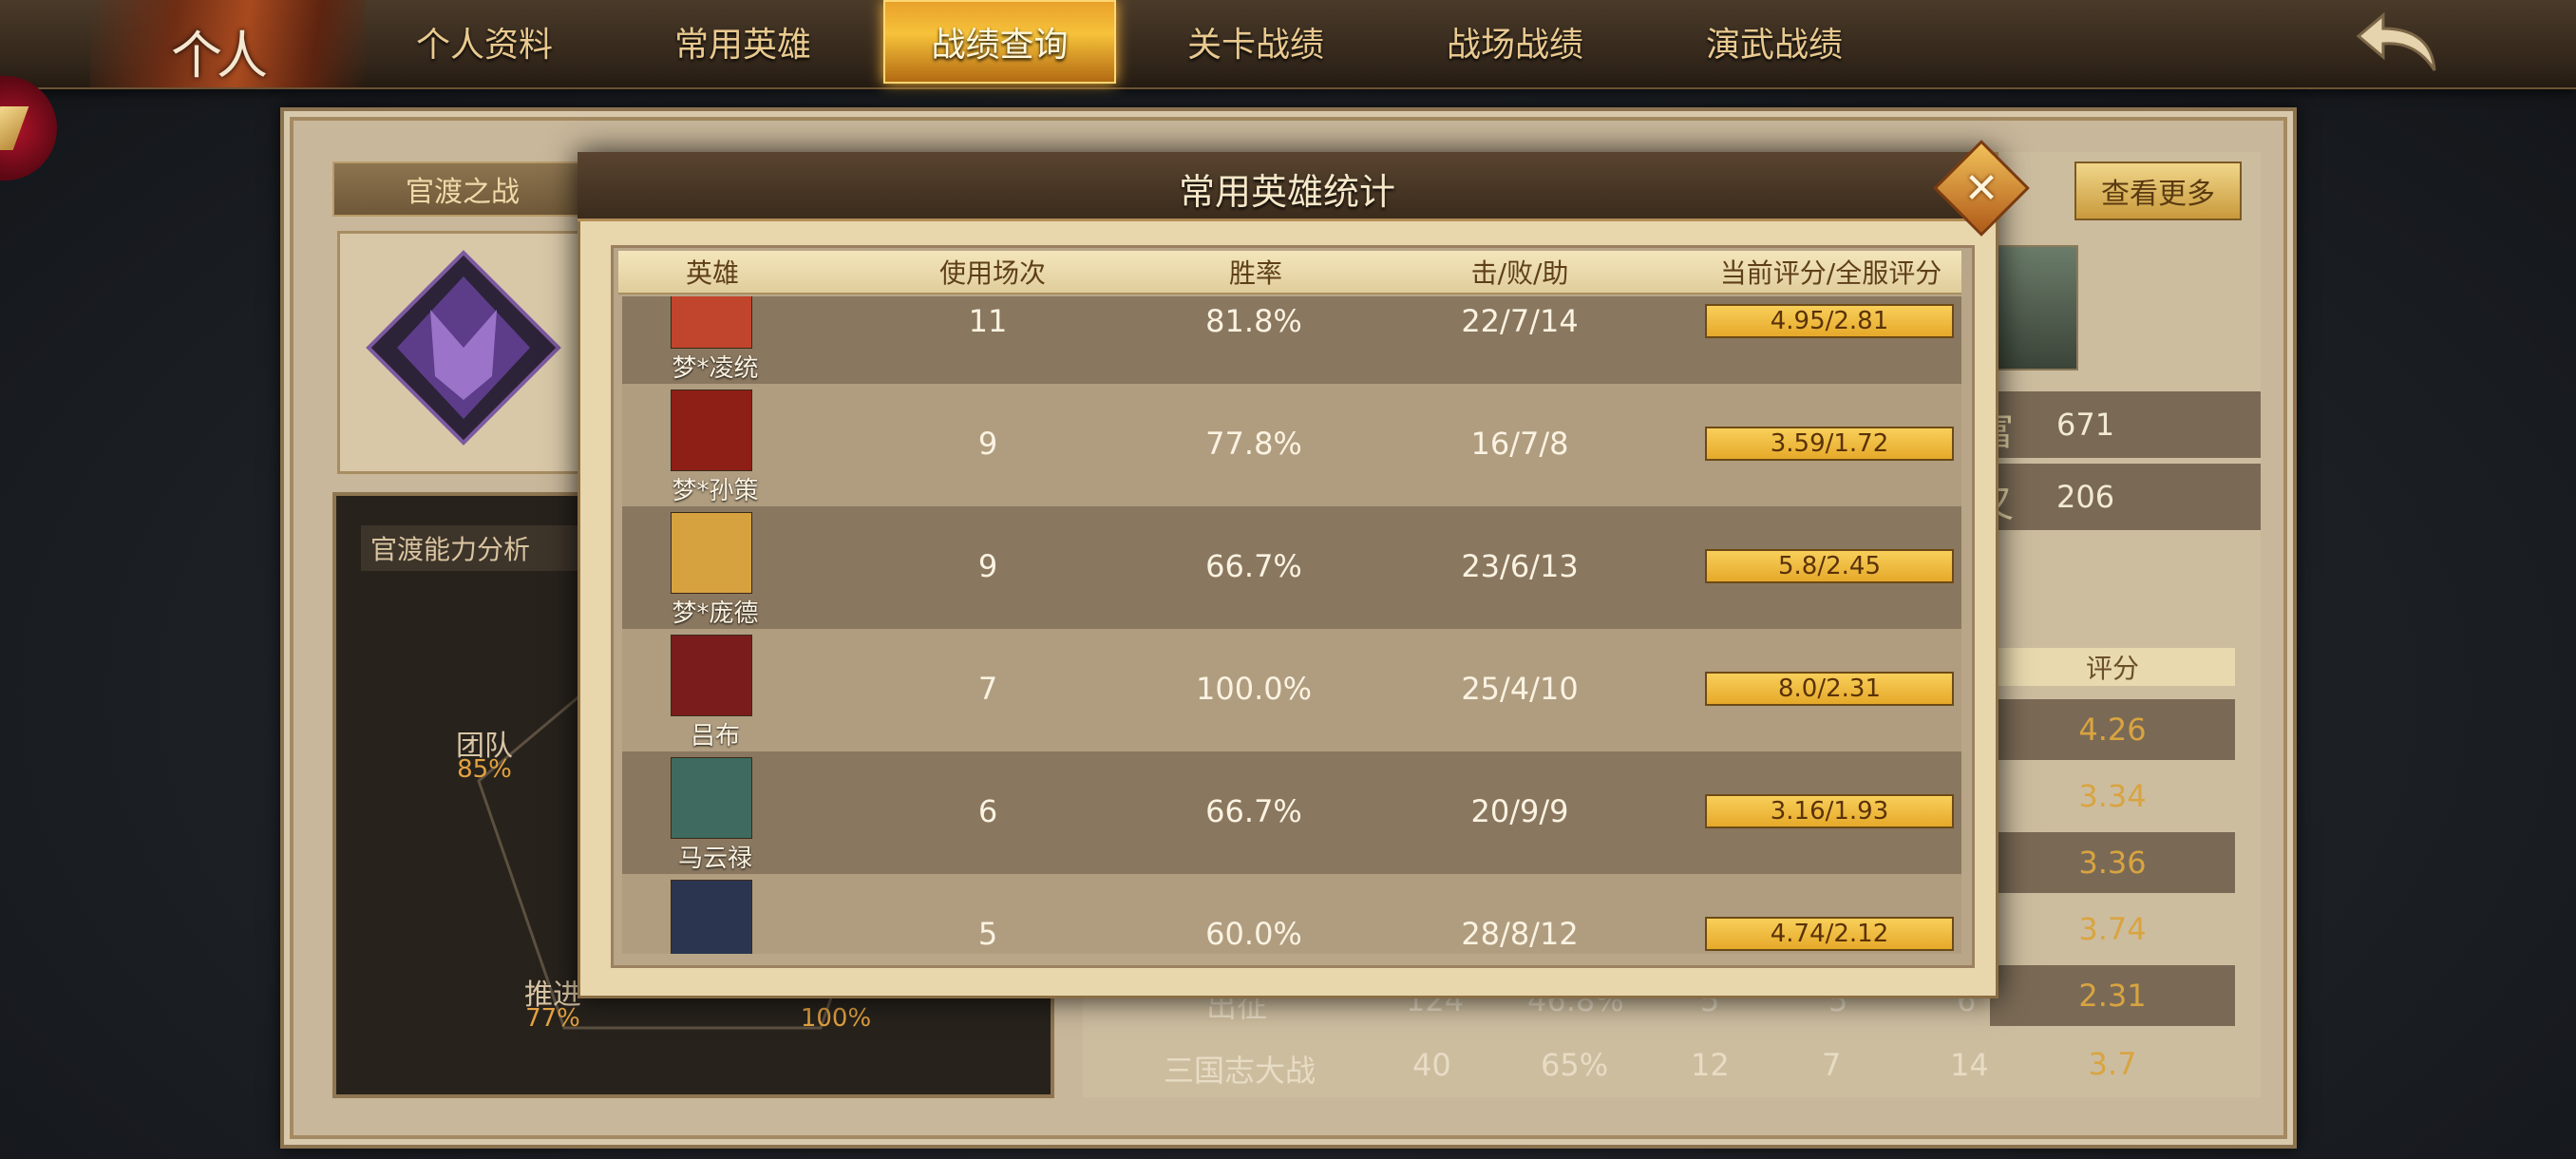  I want to click on table-row: 5 60.0% 28/8/12 4.74/2.12, so click(1291, 914).